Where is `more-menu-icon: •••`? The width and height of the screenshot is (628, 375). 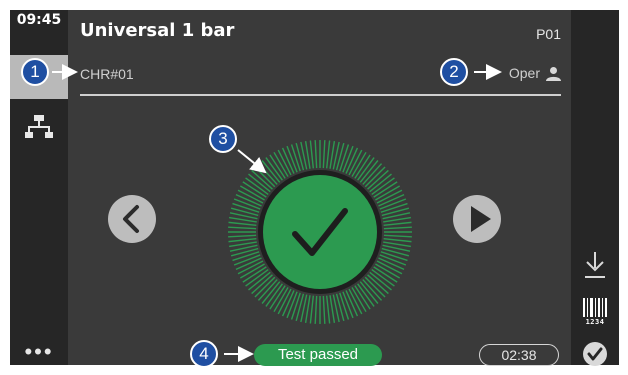
more-menu-icon: ••• is located at coordinates (39, 352).